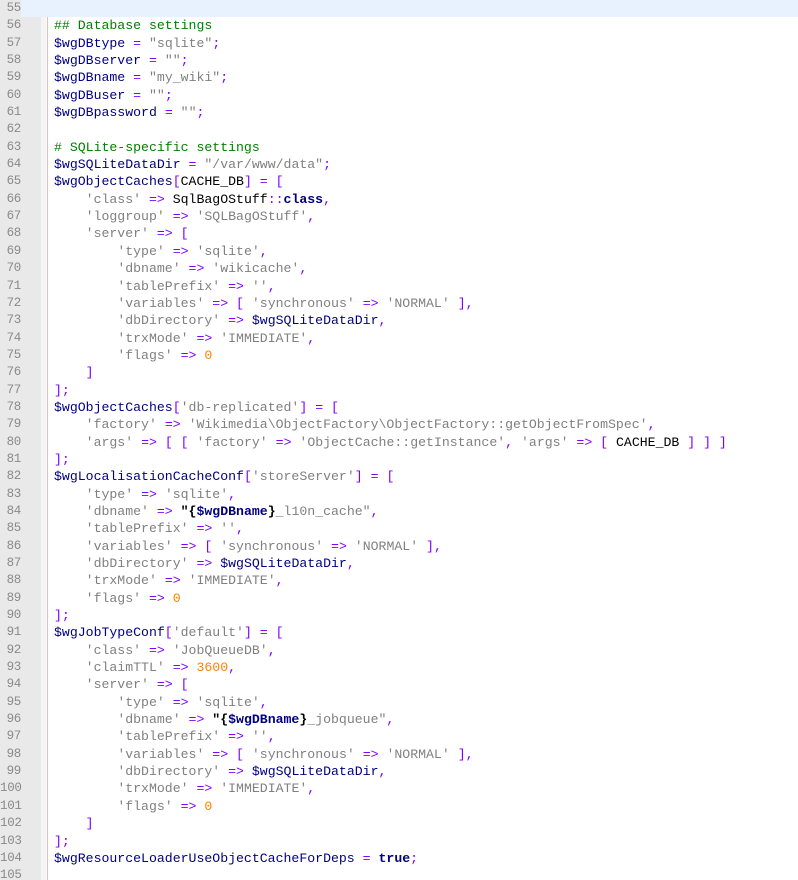 The image size is (798, 880). Describe the element at coordinates (399, 112) in the screenshot. I see `code-line: 61 $wgDBpassword = "";` at that location.